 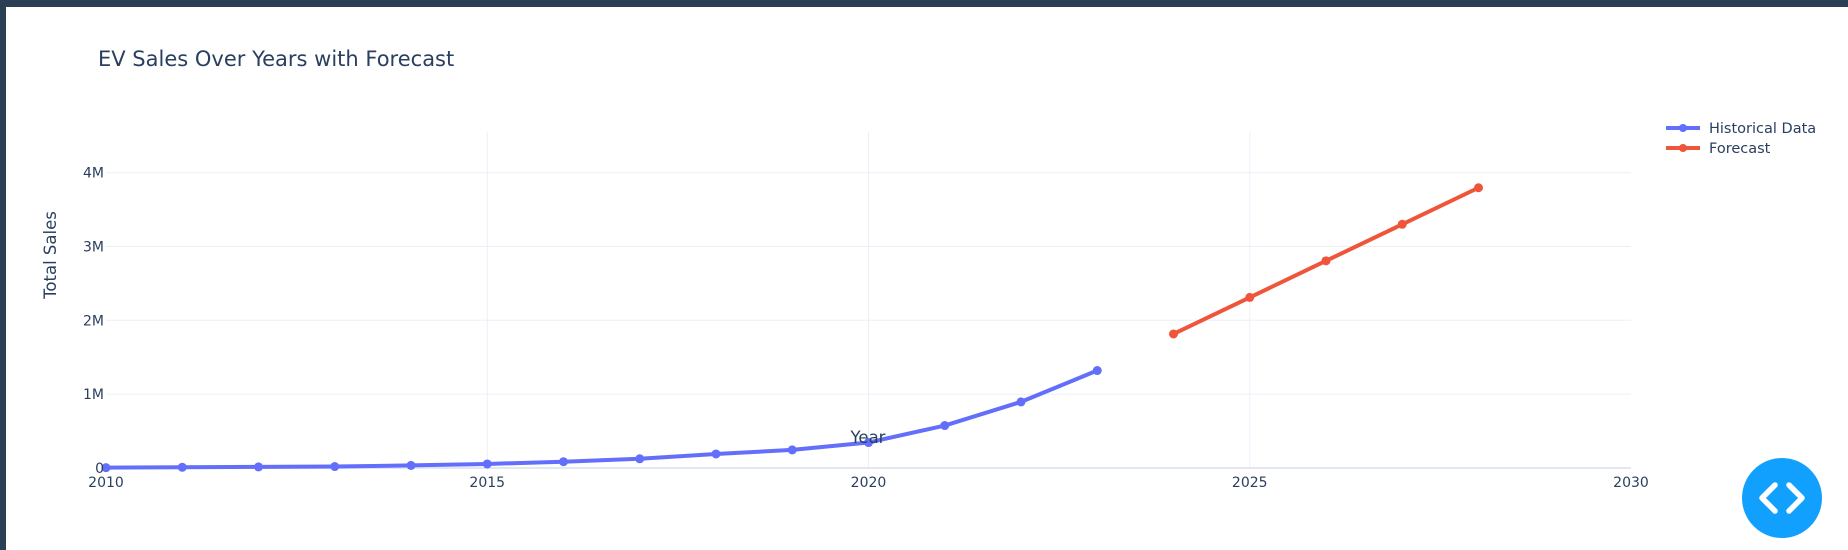 What do you see at coordinates (1740, 149) in the screenshot?
I see `legend-label-forecast: Forecast` at bounding box center [1740, 149].